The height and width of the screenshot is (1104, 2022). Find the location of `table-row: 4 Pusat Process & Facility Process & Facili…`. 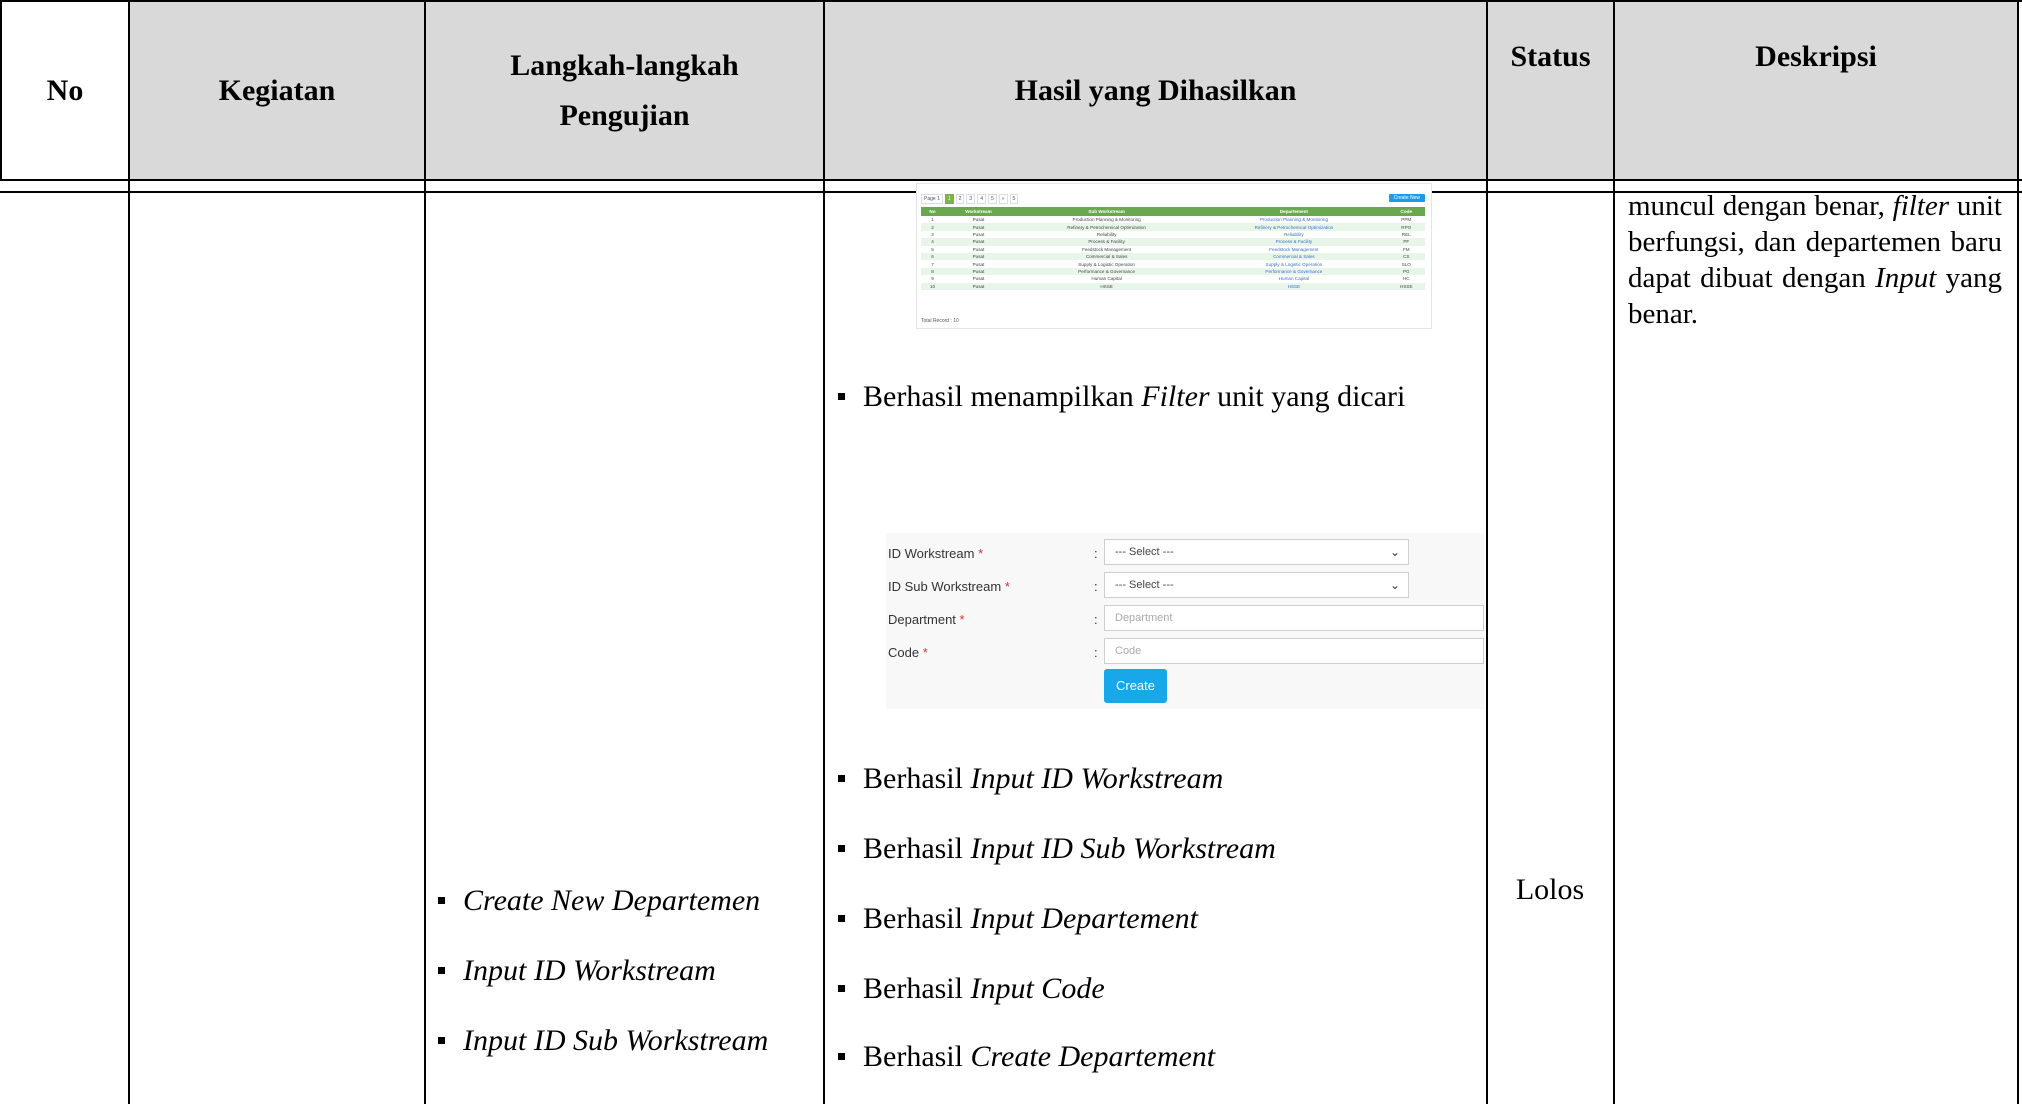

table-row: 4 Pusat Process & Facility Process & Facili… is located at coordinates (1173, 242).